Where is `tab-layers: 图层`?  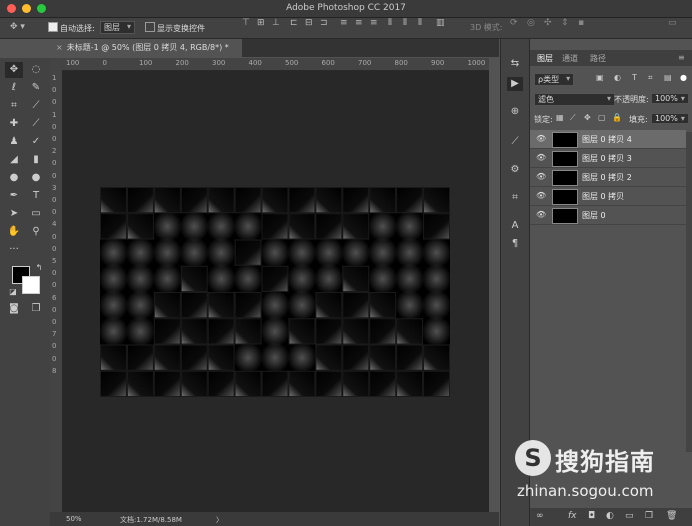
tab-layers: 图层 is located at coordinates (545, 58).